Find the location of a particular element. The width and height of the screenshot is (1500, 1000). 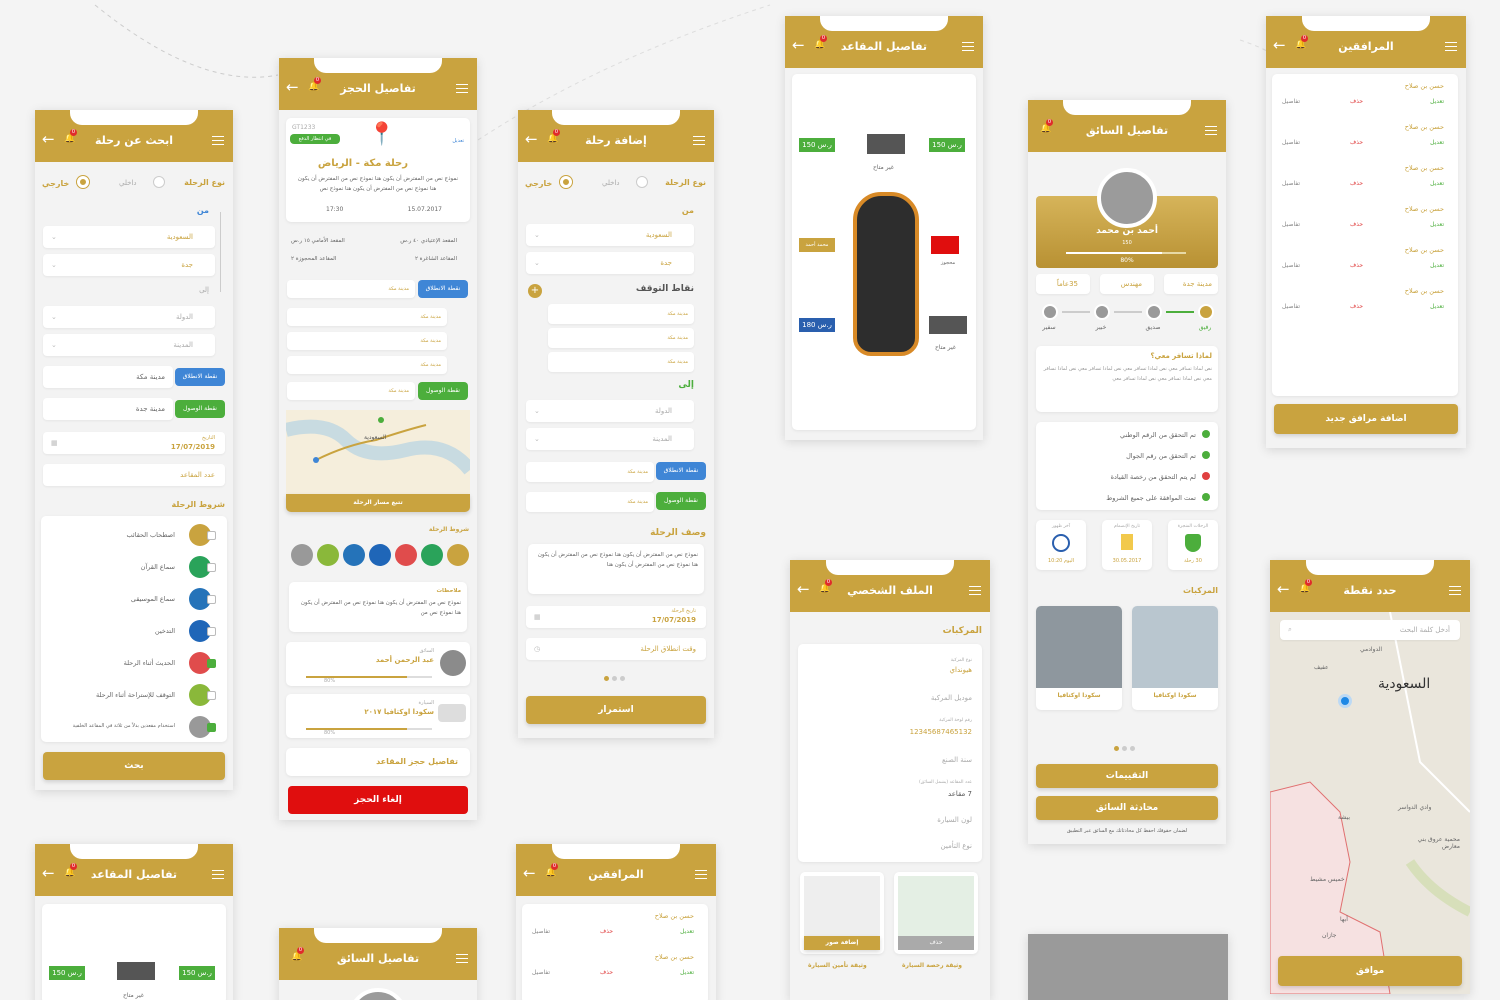

end-city-field: مدينة جدة is located at coordinates (108, 409).